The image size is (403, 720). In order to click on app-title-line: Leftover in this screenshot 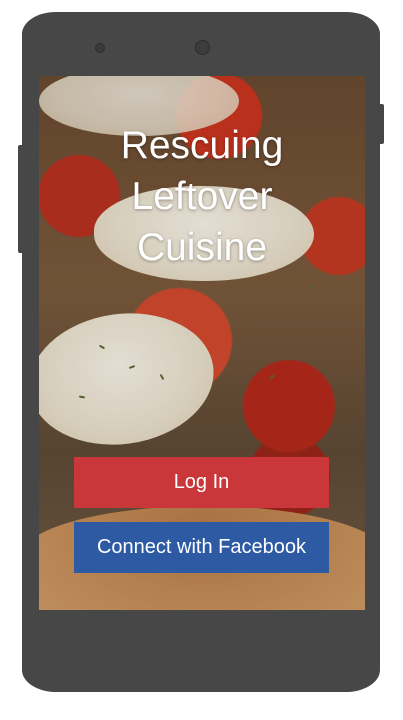, I will do `click(202, 196)`.